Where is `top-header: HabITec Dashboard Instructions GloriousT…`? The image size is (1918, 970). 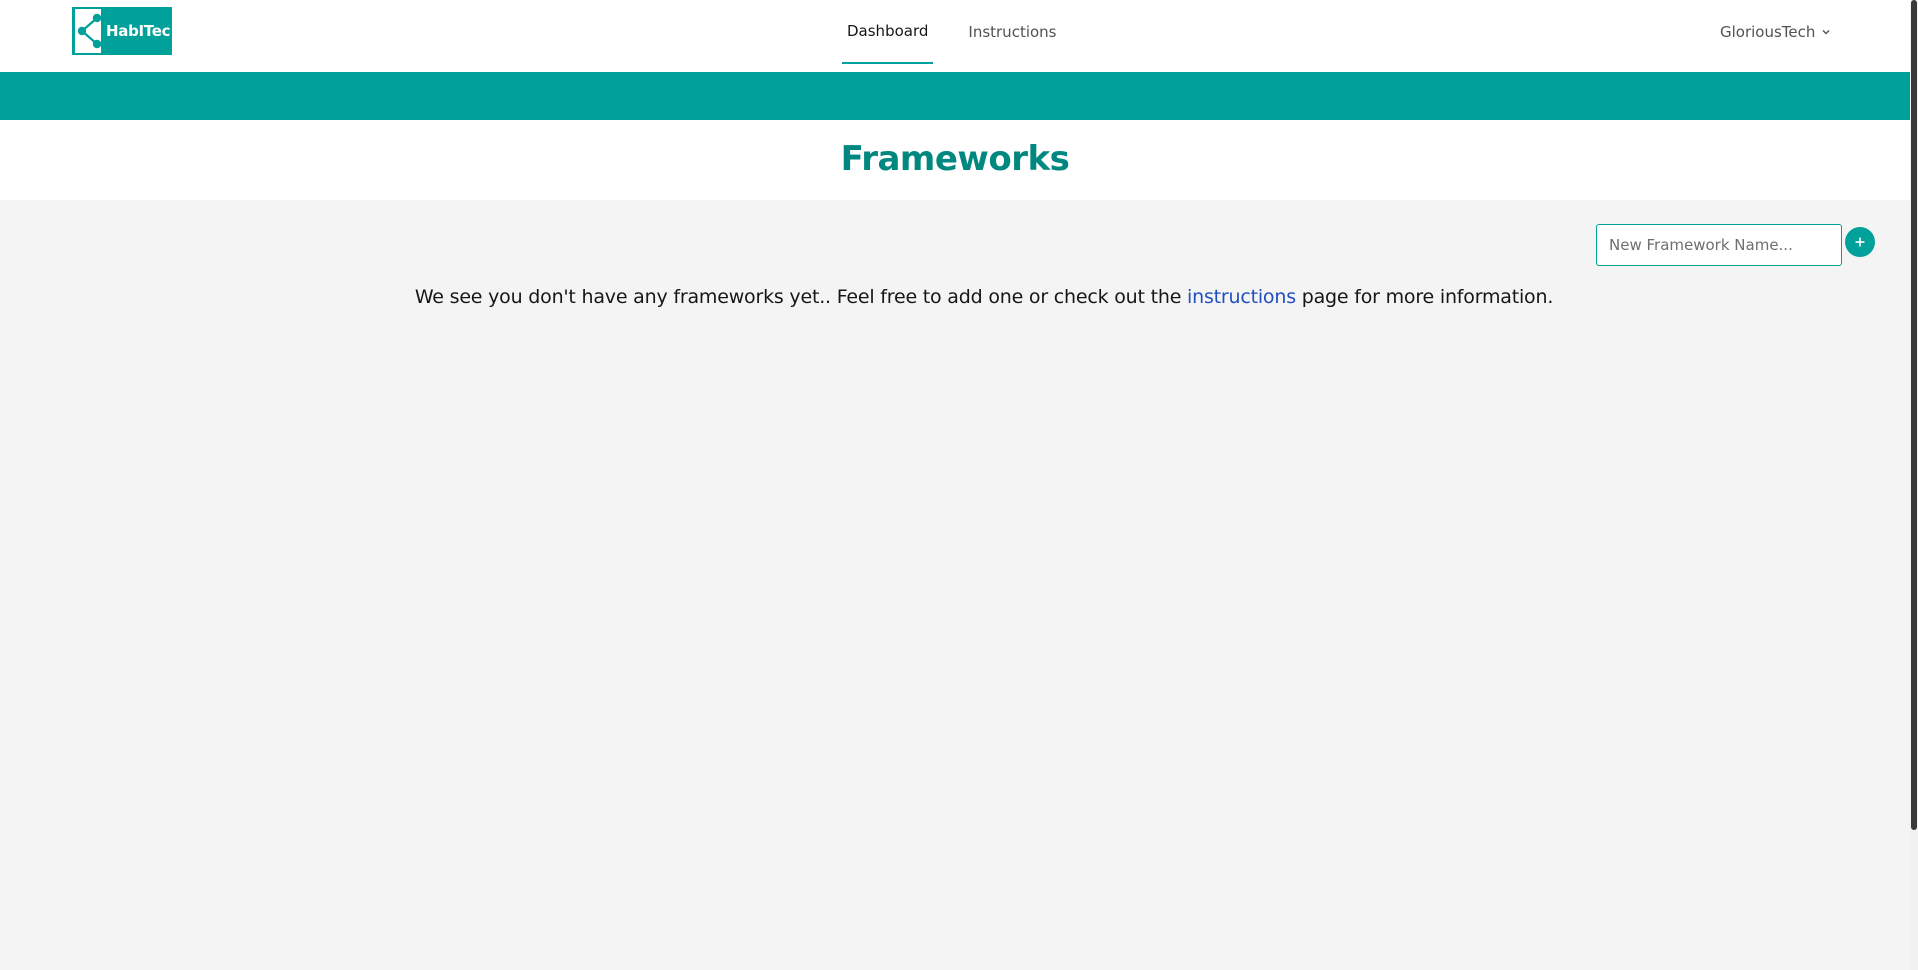
top-header: HabITec Dashboard Instructions GloriousT… is located at coordinates (955, 36).